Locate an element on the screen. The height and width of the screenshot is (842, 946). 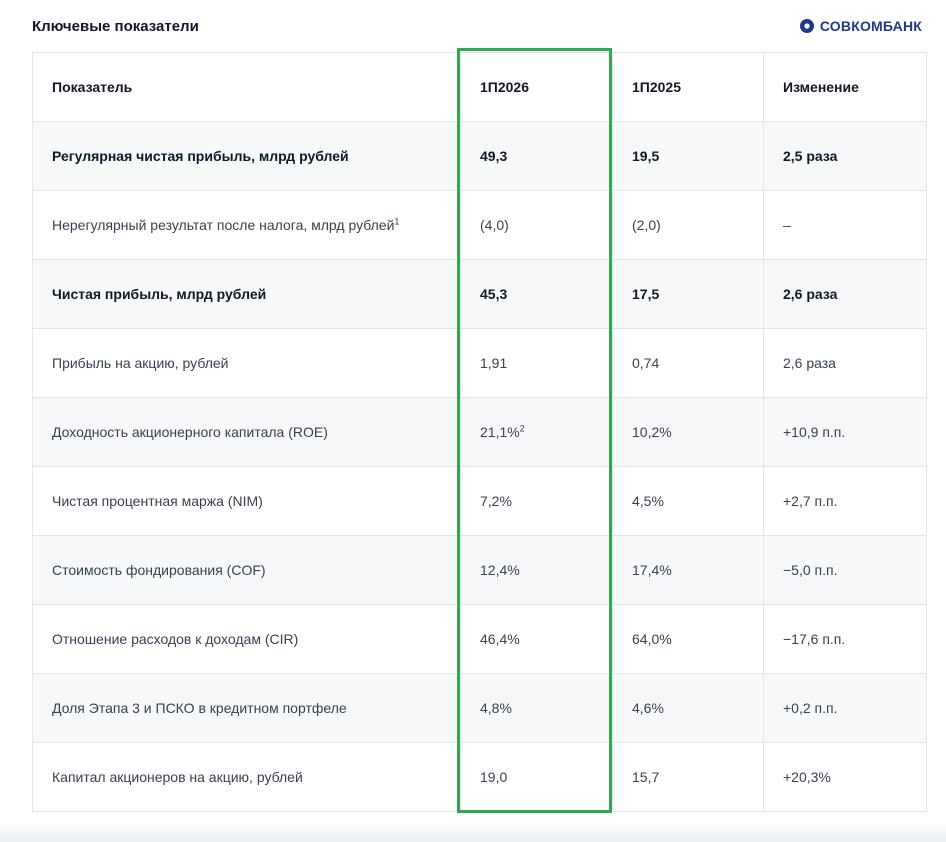
metric-label: Капитал акционеров на акцию, рублей is located at coordinates (246, 777).